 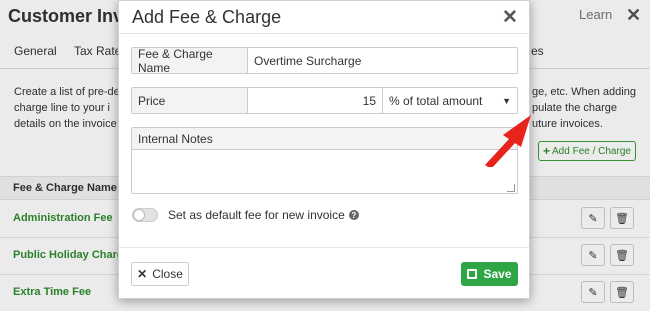 What do you see at coordinates (256, 215) in the screenshot?
I see `default-fee-label: Set as default fee for new invoice` at bounding box center [256, 215].